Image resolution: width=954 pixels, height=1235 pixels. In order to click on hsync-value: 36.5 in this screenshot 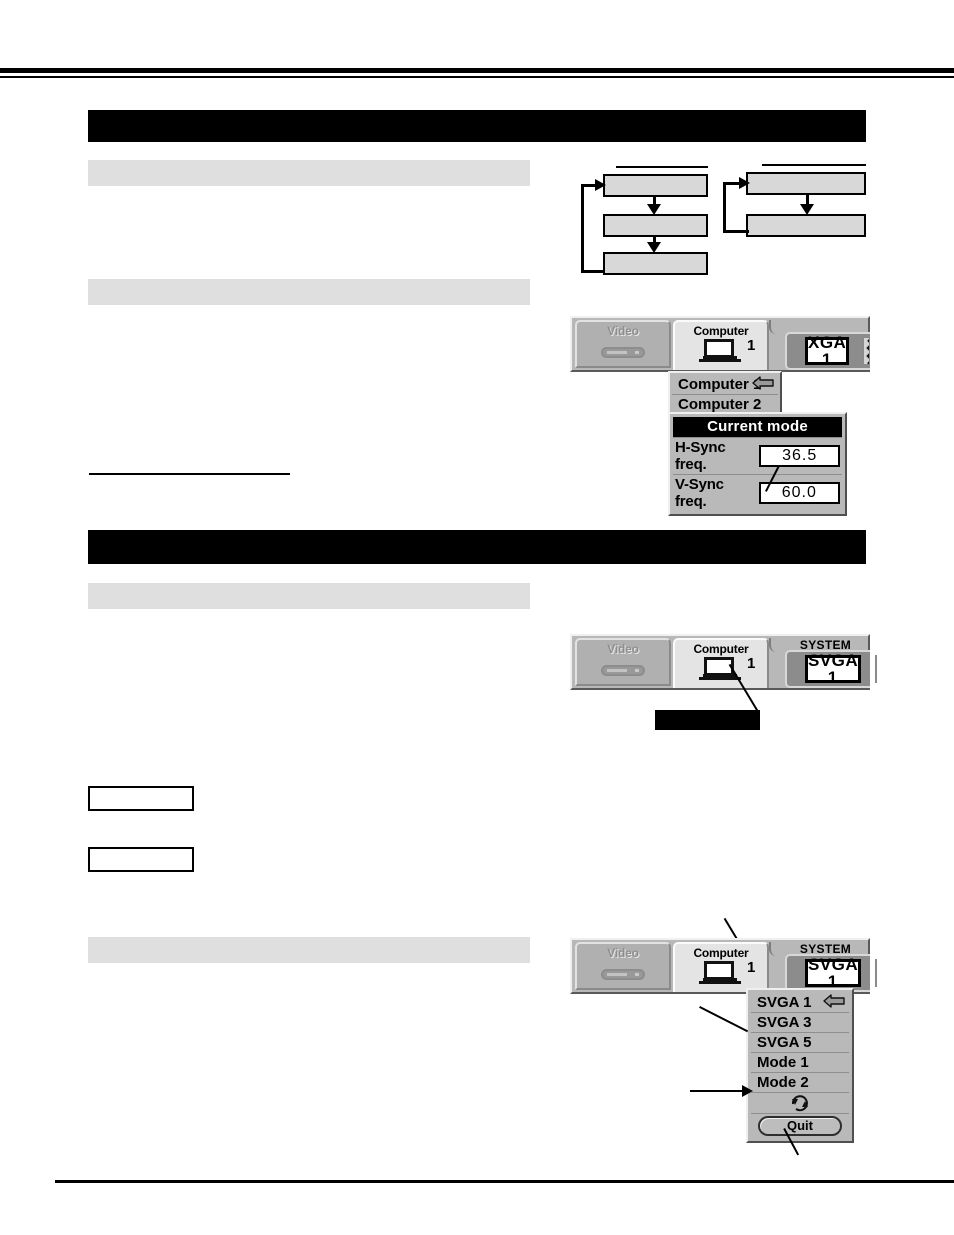, I will do `click(799, 456)`.